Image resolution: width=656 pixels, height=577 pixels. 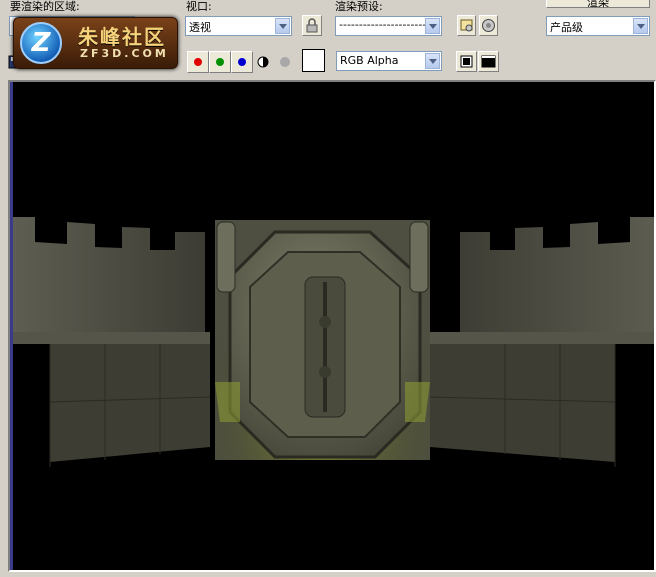 I want to click on lock-icon, so click(x=312, y=25).